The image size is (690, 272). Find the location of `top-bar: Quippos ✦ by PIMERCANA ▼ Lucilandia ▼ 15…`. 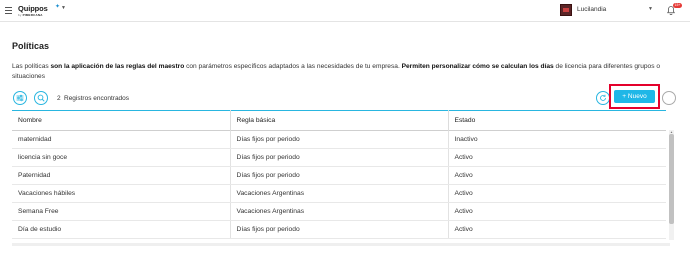

top-bar: Quippos ✦ by PIMERCANA ▼ Lucilandia ▼ 15… is located at coordinates (345, 11).